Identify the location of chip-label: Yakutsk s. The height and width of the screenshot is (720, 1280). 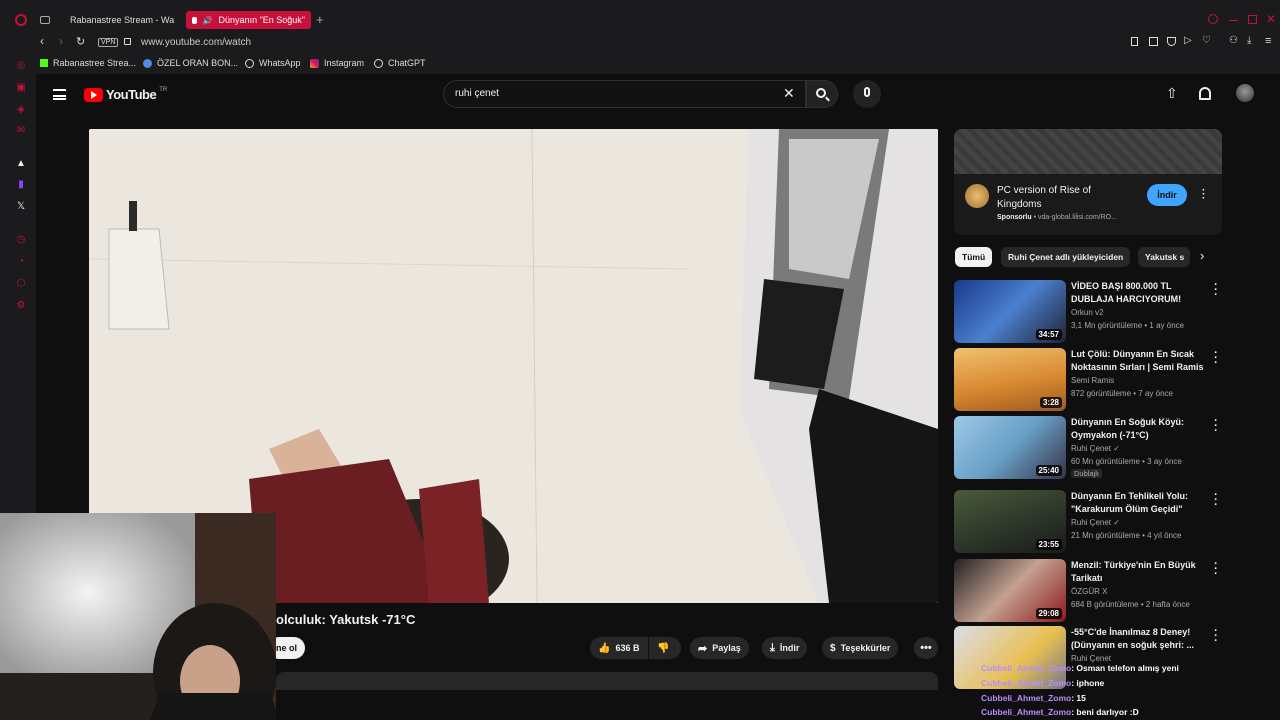
(1165, 257).